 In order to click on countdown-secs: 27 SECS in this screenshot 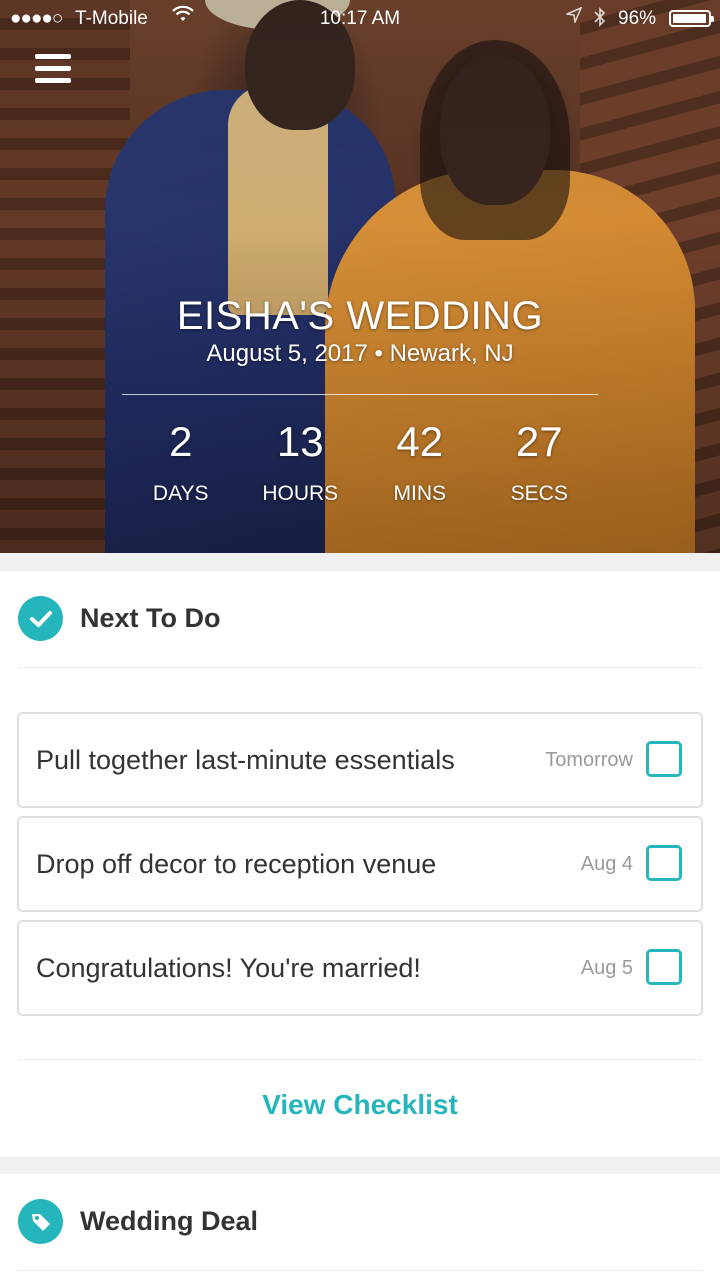, I will do `click(540, 462)`.